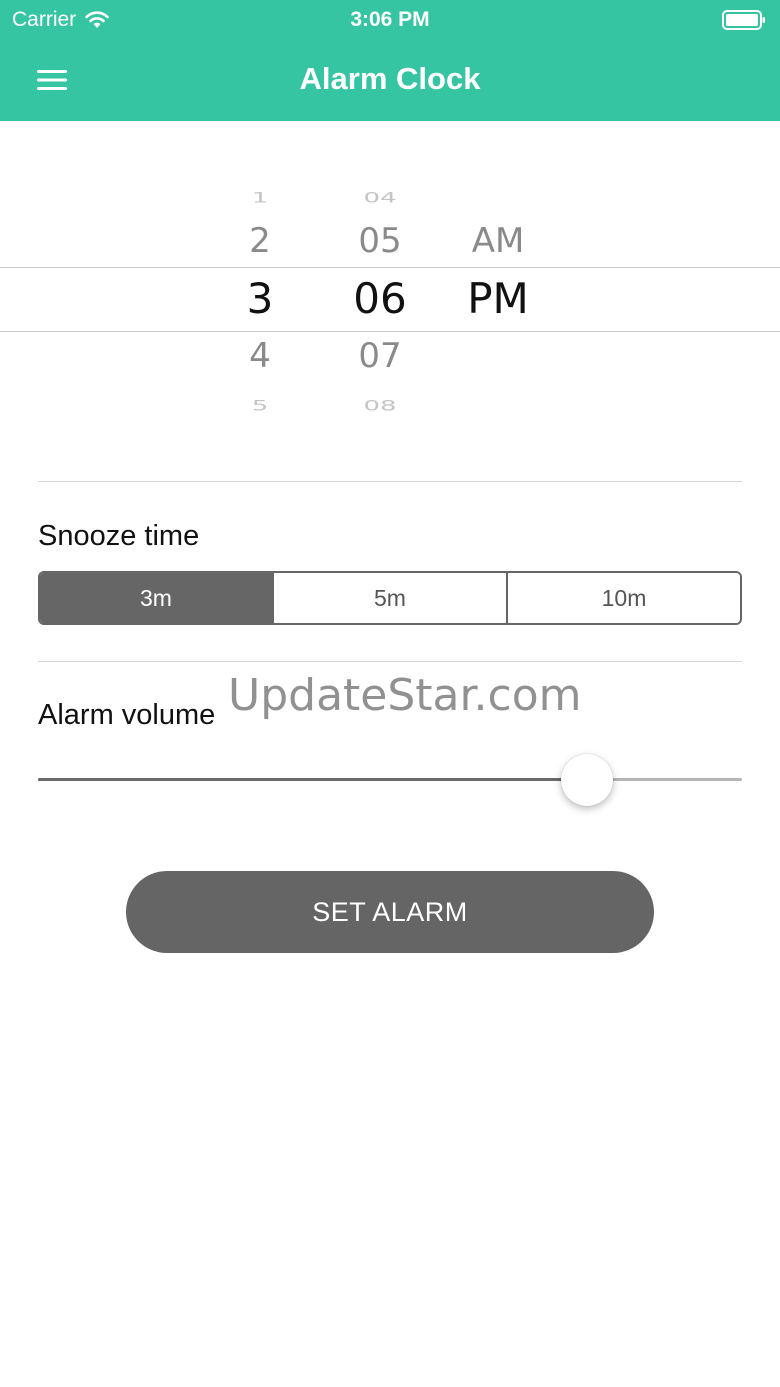 This screenshot has height=1387, width=780. What do you see at coordinates (380, 241) in the screenshot?
I see `minute-option: 05` at bounding box center [380, 241].